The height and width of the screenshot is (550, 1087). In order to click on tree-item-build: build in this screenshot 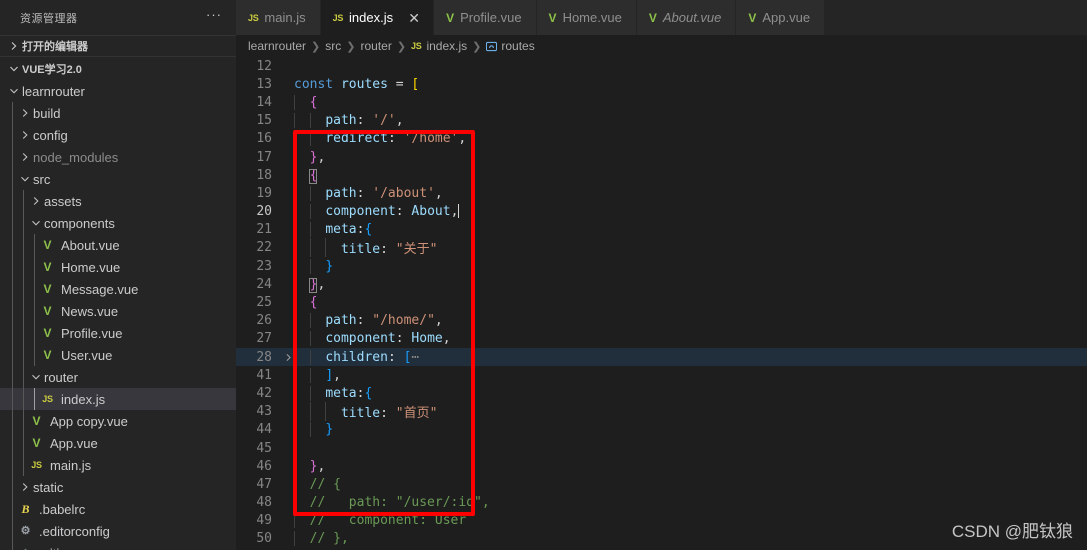, I will do `click(118, 113)`.